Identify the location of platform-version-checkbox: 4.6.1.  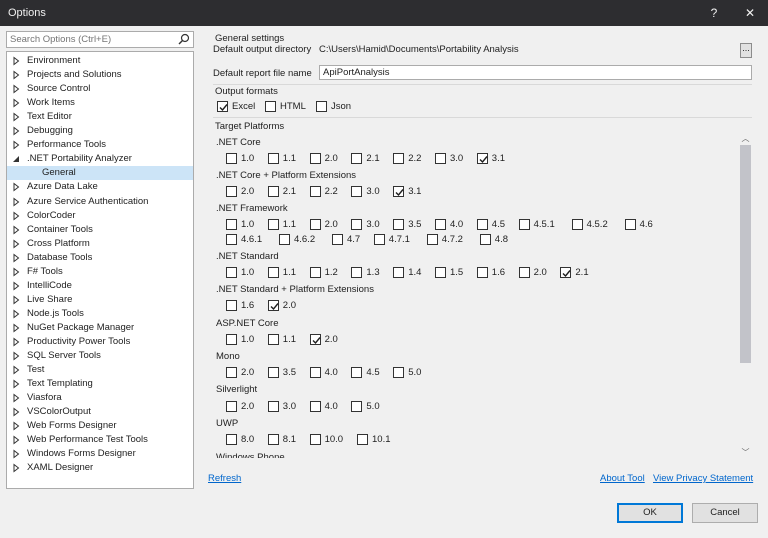
(244, 239).